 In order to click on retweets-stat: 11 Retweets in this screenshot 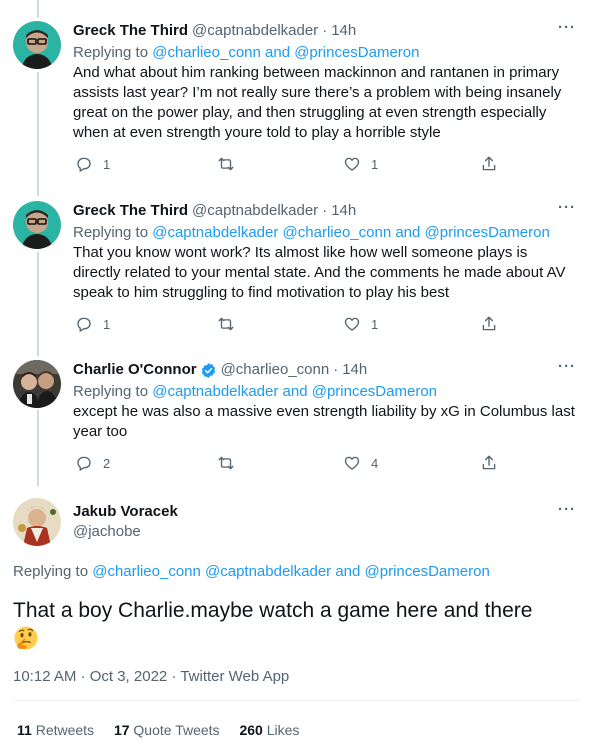, I will do `click(55, 730)`.